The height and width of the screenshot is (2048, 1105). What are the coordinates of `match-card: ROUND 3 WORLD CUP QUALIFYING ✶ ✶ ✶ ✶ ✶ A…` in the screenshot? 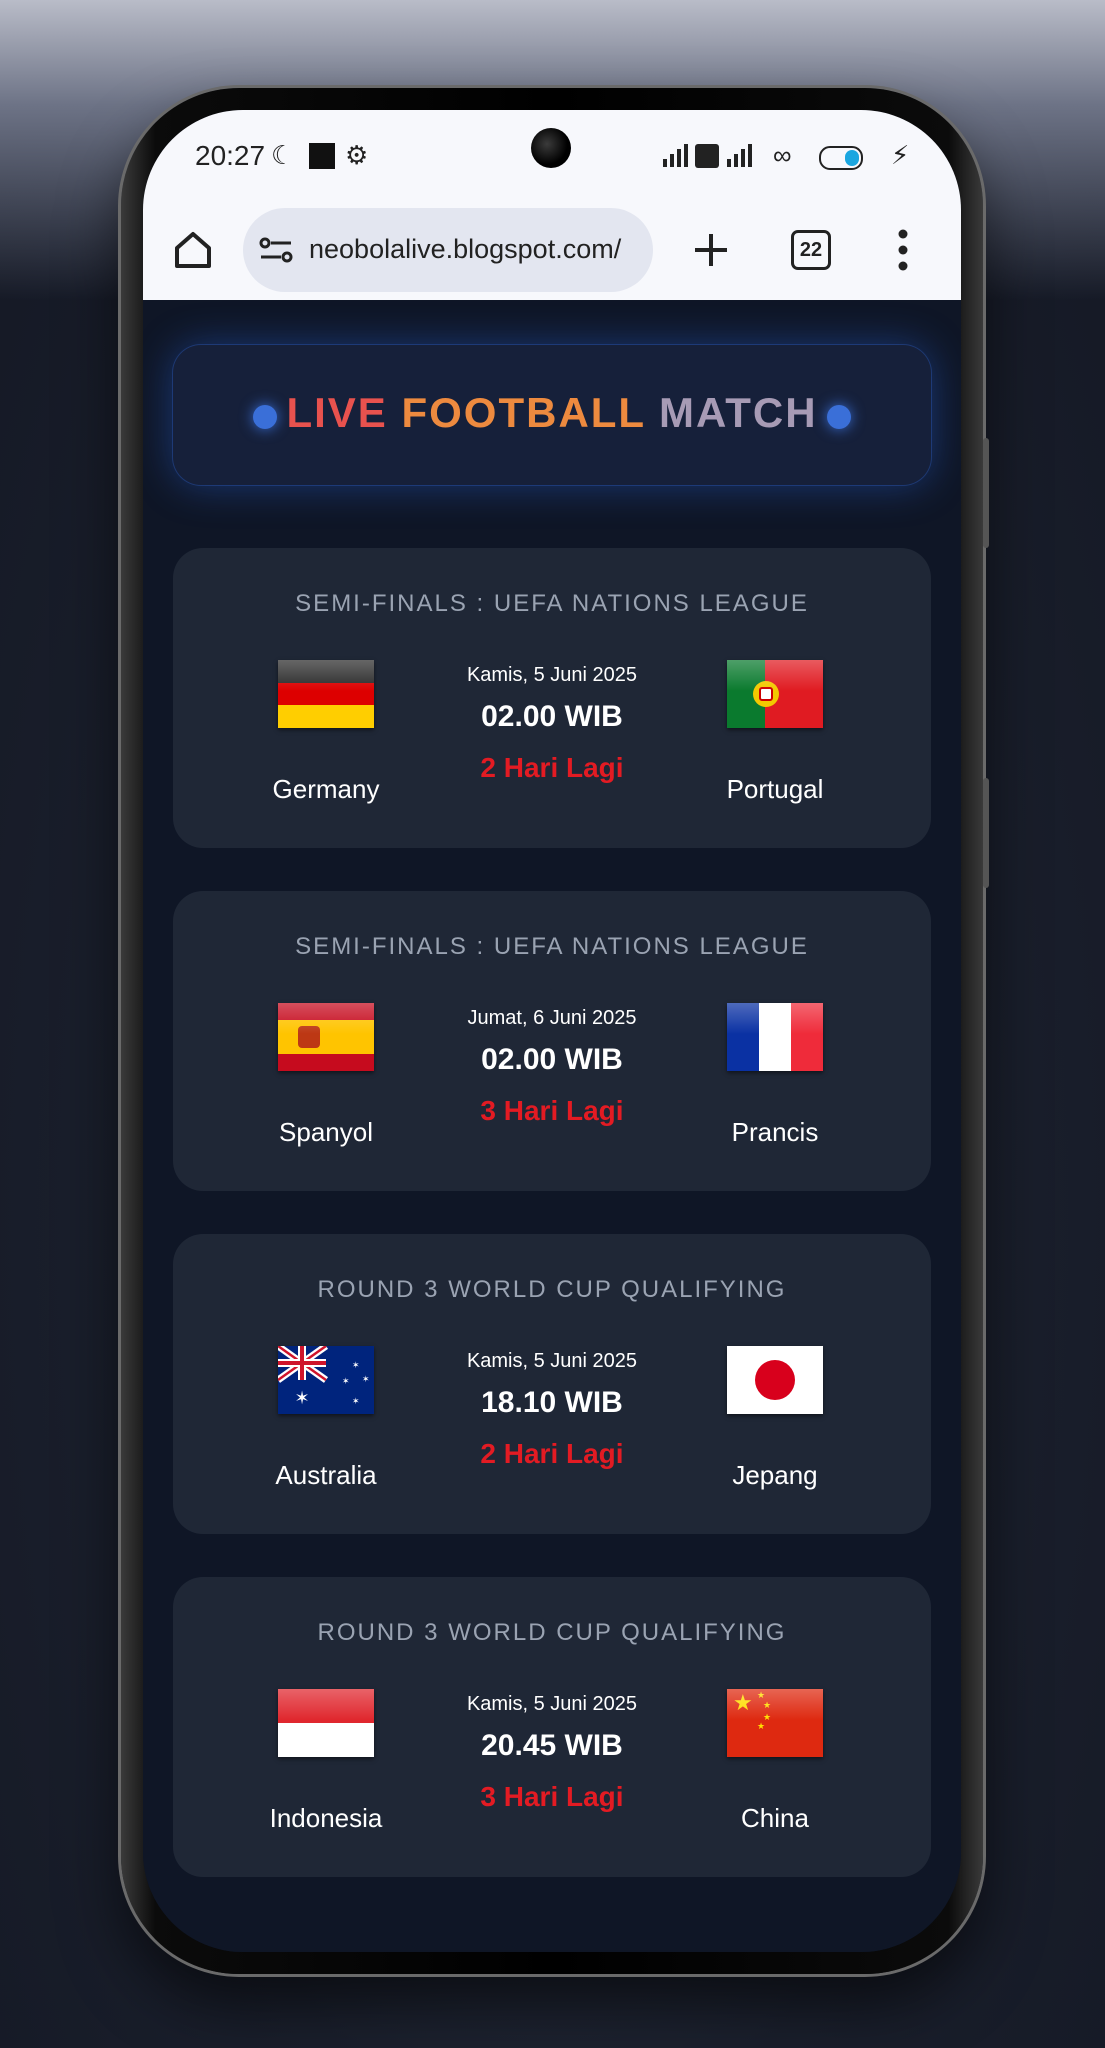 It's located at (552, 1384).